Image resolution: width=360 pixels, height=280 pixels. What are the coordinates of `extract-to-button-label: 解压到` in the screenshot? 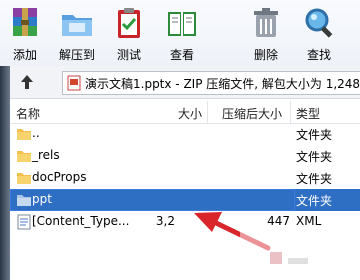 It's located at (76, 55).